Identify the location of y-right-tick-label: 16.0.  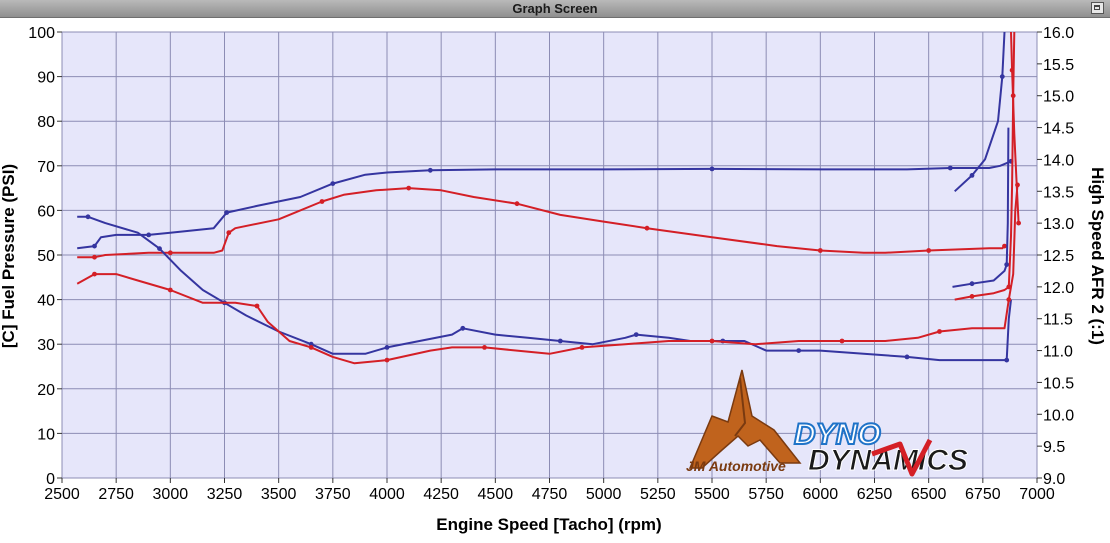
(1058, 33).